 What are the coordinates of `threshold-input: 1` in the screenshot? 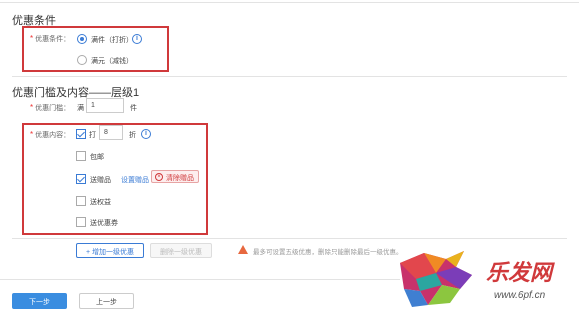 It's located at (105, 105).